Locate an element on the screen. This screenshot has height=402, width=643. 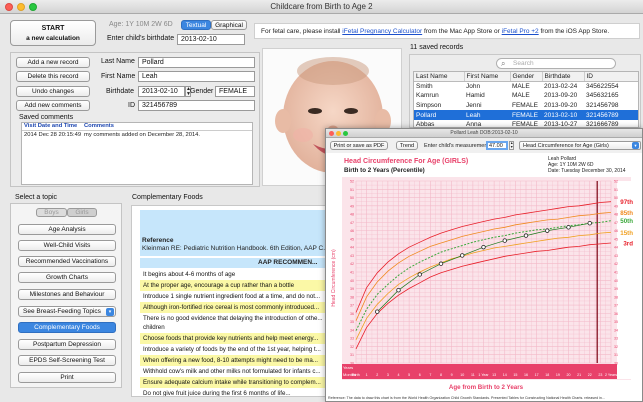
last-name-label: Last Name is located at coordinates (118, 61).